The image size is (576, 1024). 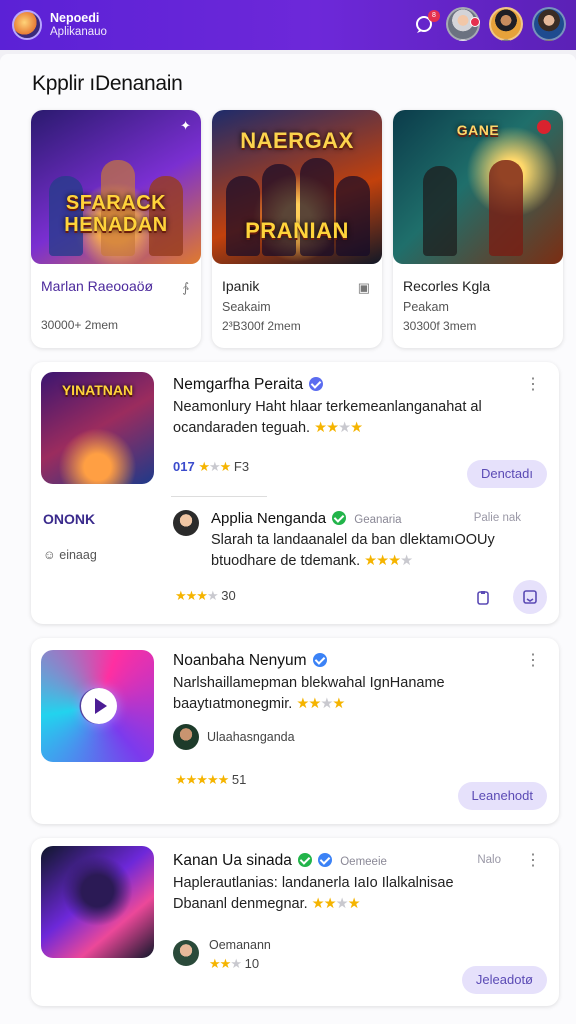 What do you see at coordinates (242, 428) in the screenshot?
I see `desc-line-2: ocandaraden teguah.` at bounding box center [242, 428].